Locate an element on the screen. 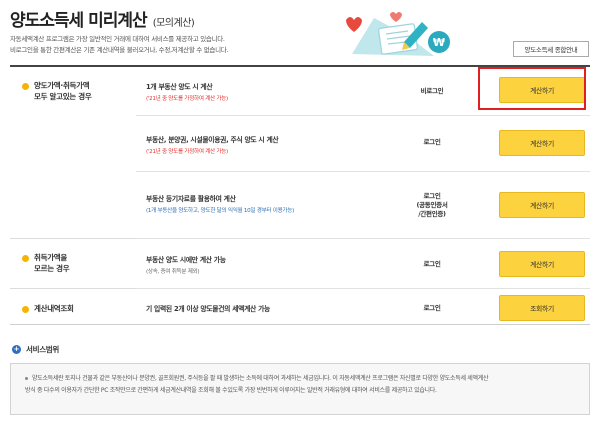 The width and height of the screenshot is (600, 443). page-title: 양도소득세 미리계산 is located at coordinates (79, 21).